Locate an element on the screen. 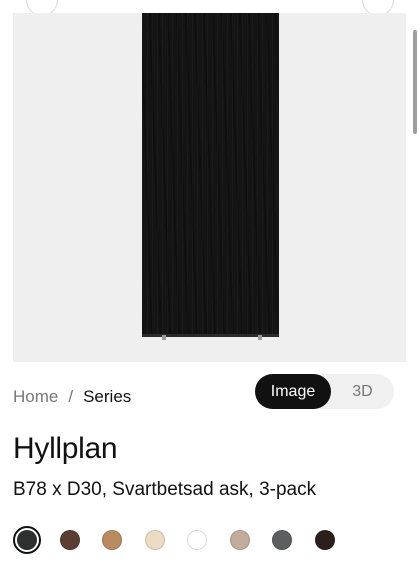 Image resolution: width=420 pixels, height=575 pixels. product-subtitle: B78 x D30, Svartbetsad ask, 3-pack is located at coordinates (165, 489).